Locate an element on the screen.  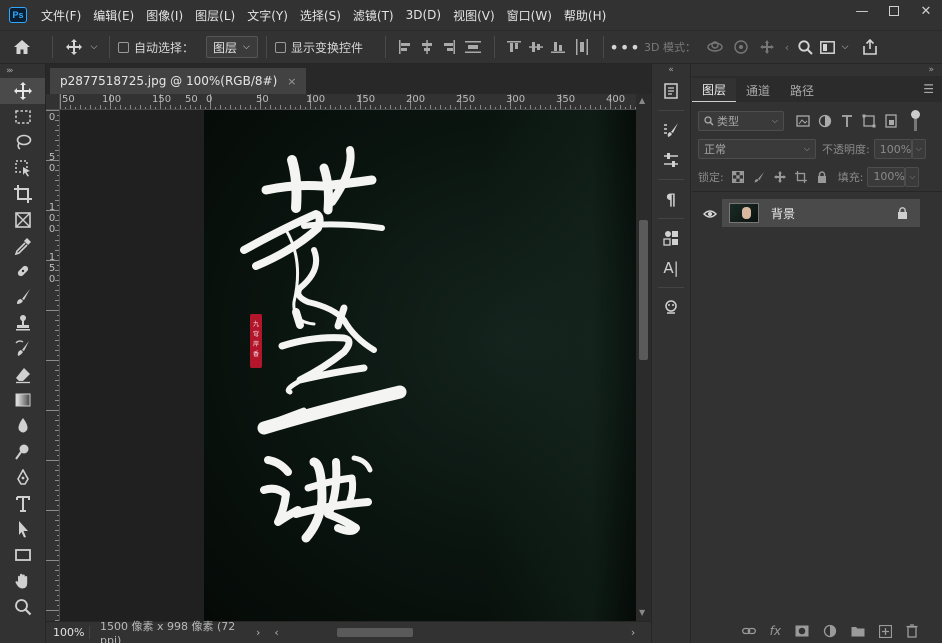
move-tool-preset-icon is located at coordinates (74, 47).